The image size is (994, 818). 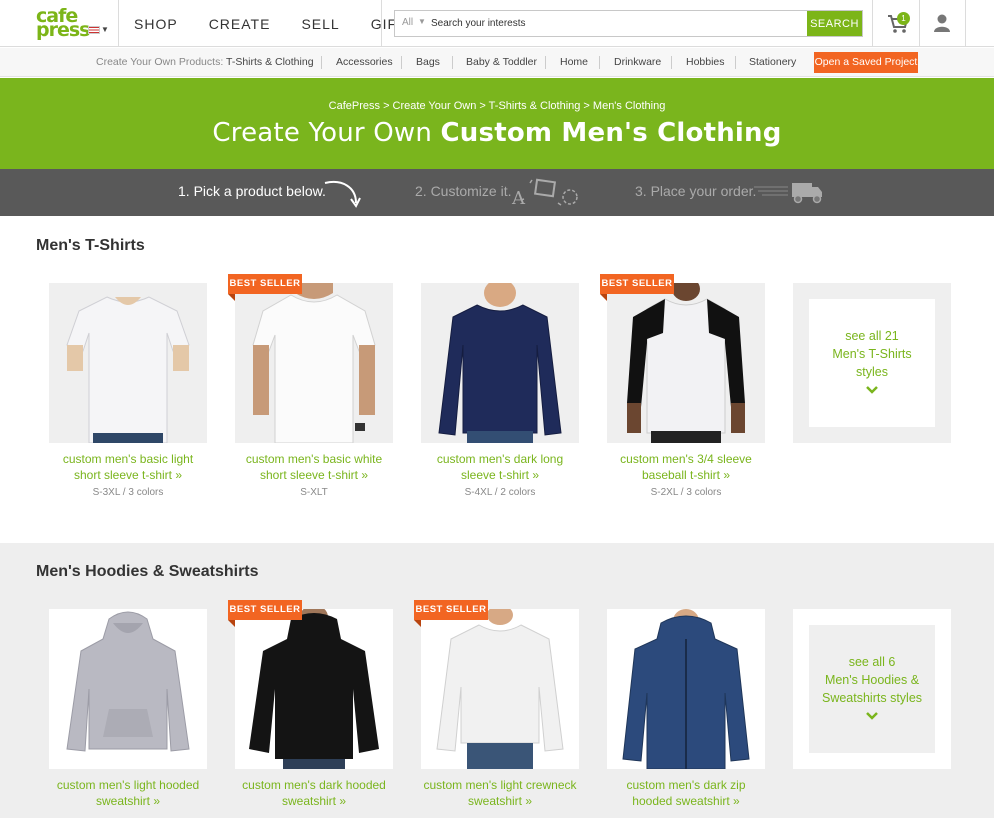 I want to click on open-saved-project-button: Open a Saved Project, so click(x=866, y=62).